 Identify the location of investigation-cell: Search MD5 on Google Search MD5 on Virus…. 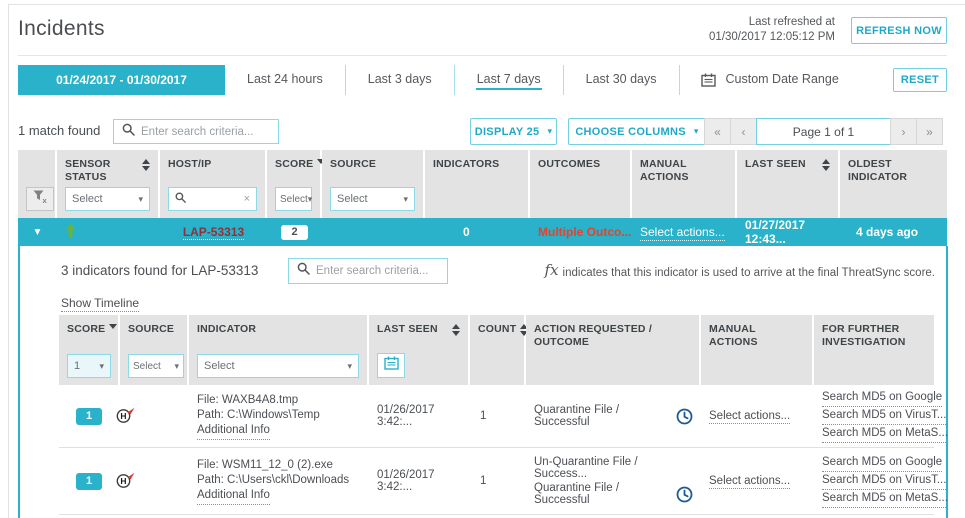
(881, 416).